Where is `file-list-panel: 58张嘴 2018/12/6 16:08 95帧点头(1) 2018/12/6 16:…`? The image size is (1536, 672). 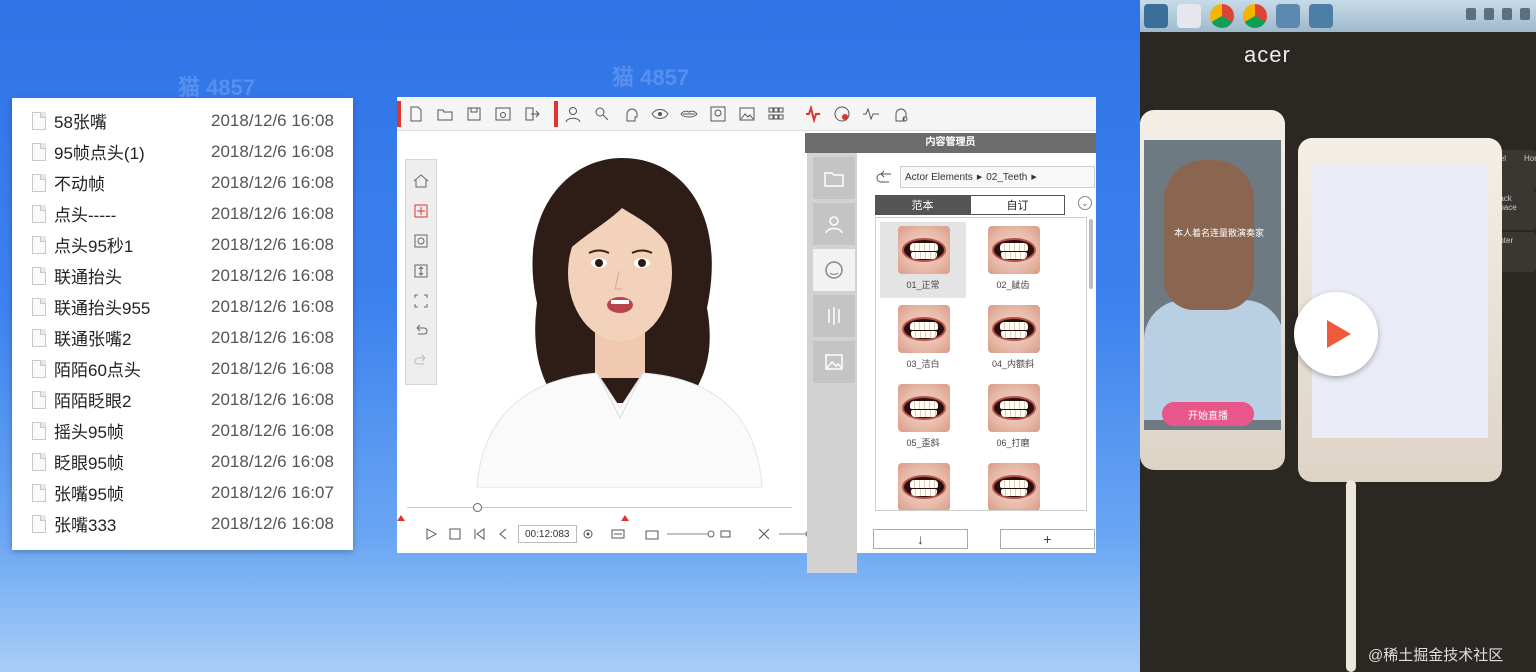 file-list-panel: 58张嘴 2018/12/6 16:08 95帧点头(1) 2018/12/6 16:… is located at coordinates (182, 324).